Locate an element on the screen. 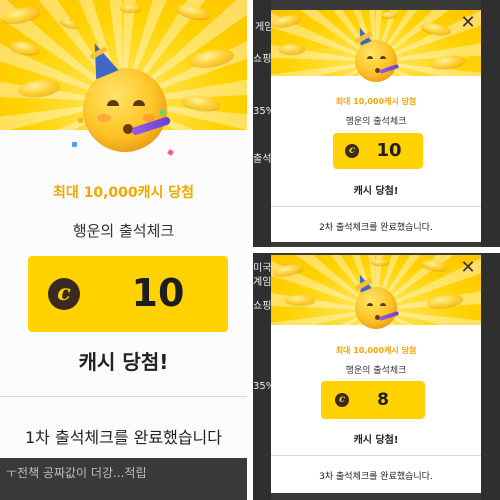 This screenshot has height=500, width=500. background-app-strip: ㅜ전책 공짜값이 더강...적립 is located at coordinates (123, 479).